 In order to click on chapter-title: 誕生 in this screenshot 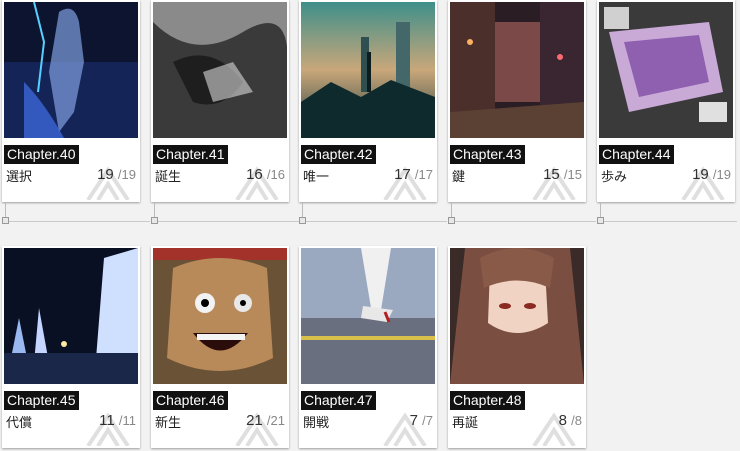, I will do `click(168, 177)`.